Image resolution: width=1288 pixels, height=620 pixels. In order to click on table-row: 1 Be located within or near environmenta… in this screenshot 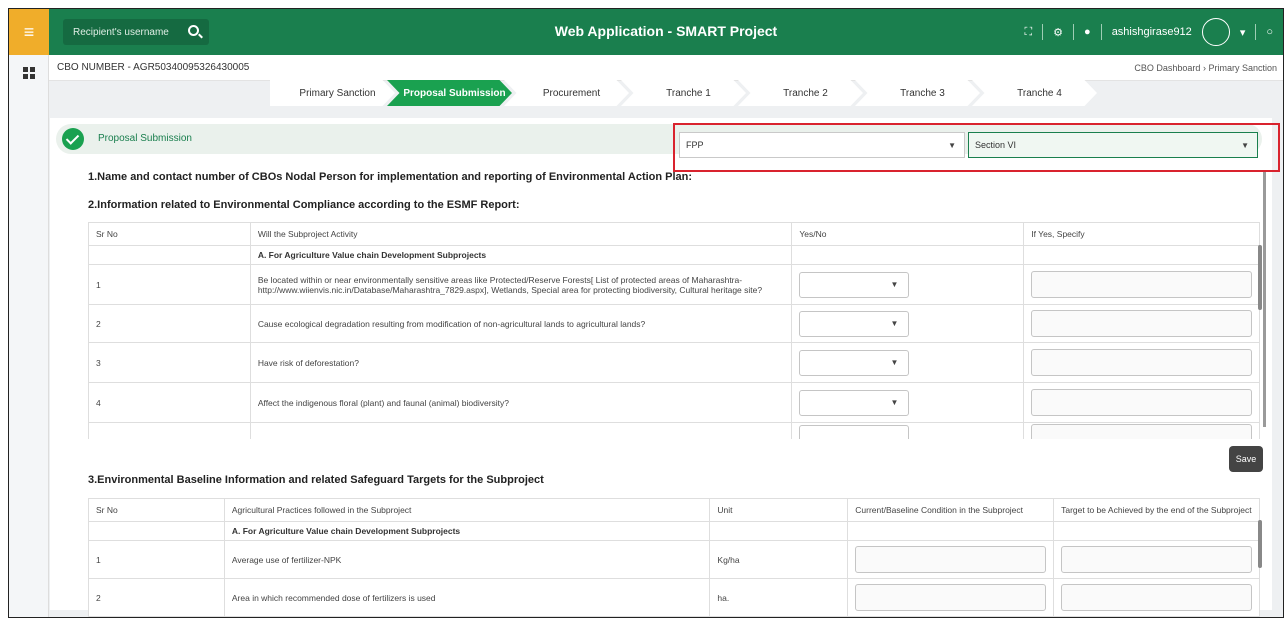, I will do `click(674, 284)`.